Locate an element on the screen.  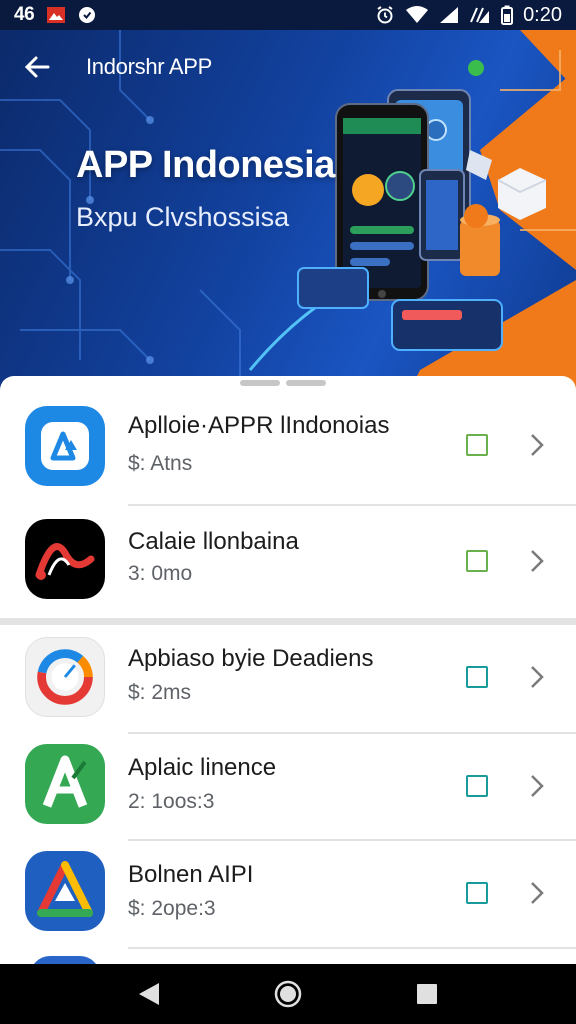
app-icon-green-a is located at coordinates (65, 784).